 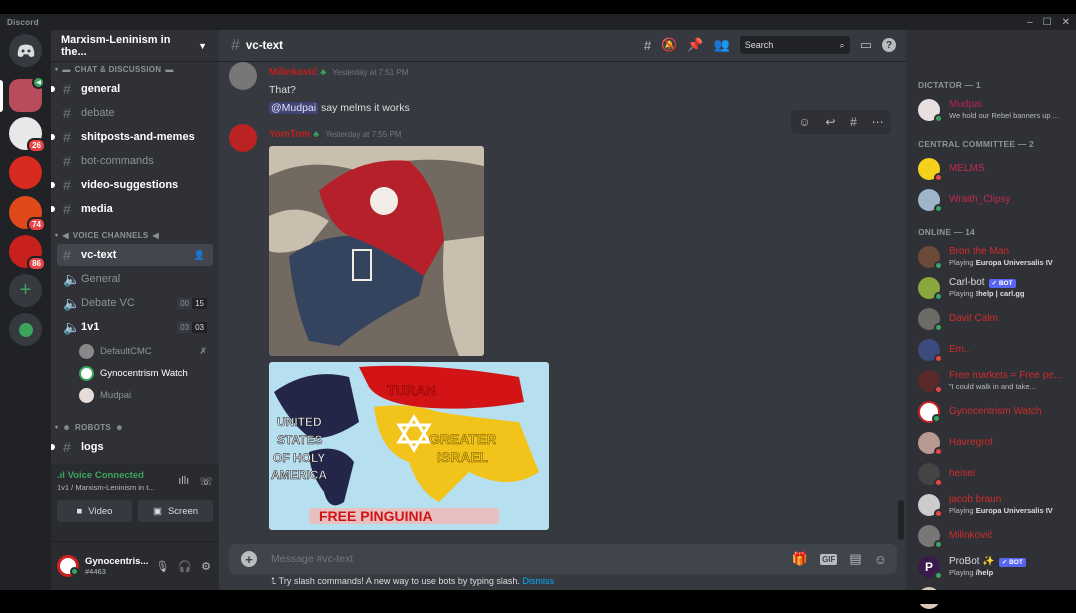 What do you see at coordinates (293, 72) in the screenshot?
I see `author-name: Milinković` at bounding box center [293, 72].